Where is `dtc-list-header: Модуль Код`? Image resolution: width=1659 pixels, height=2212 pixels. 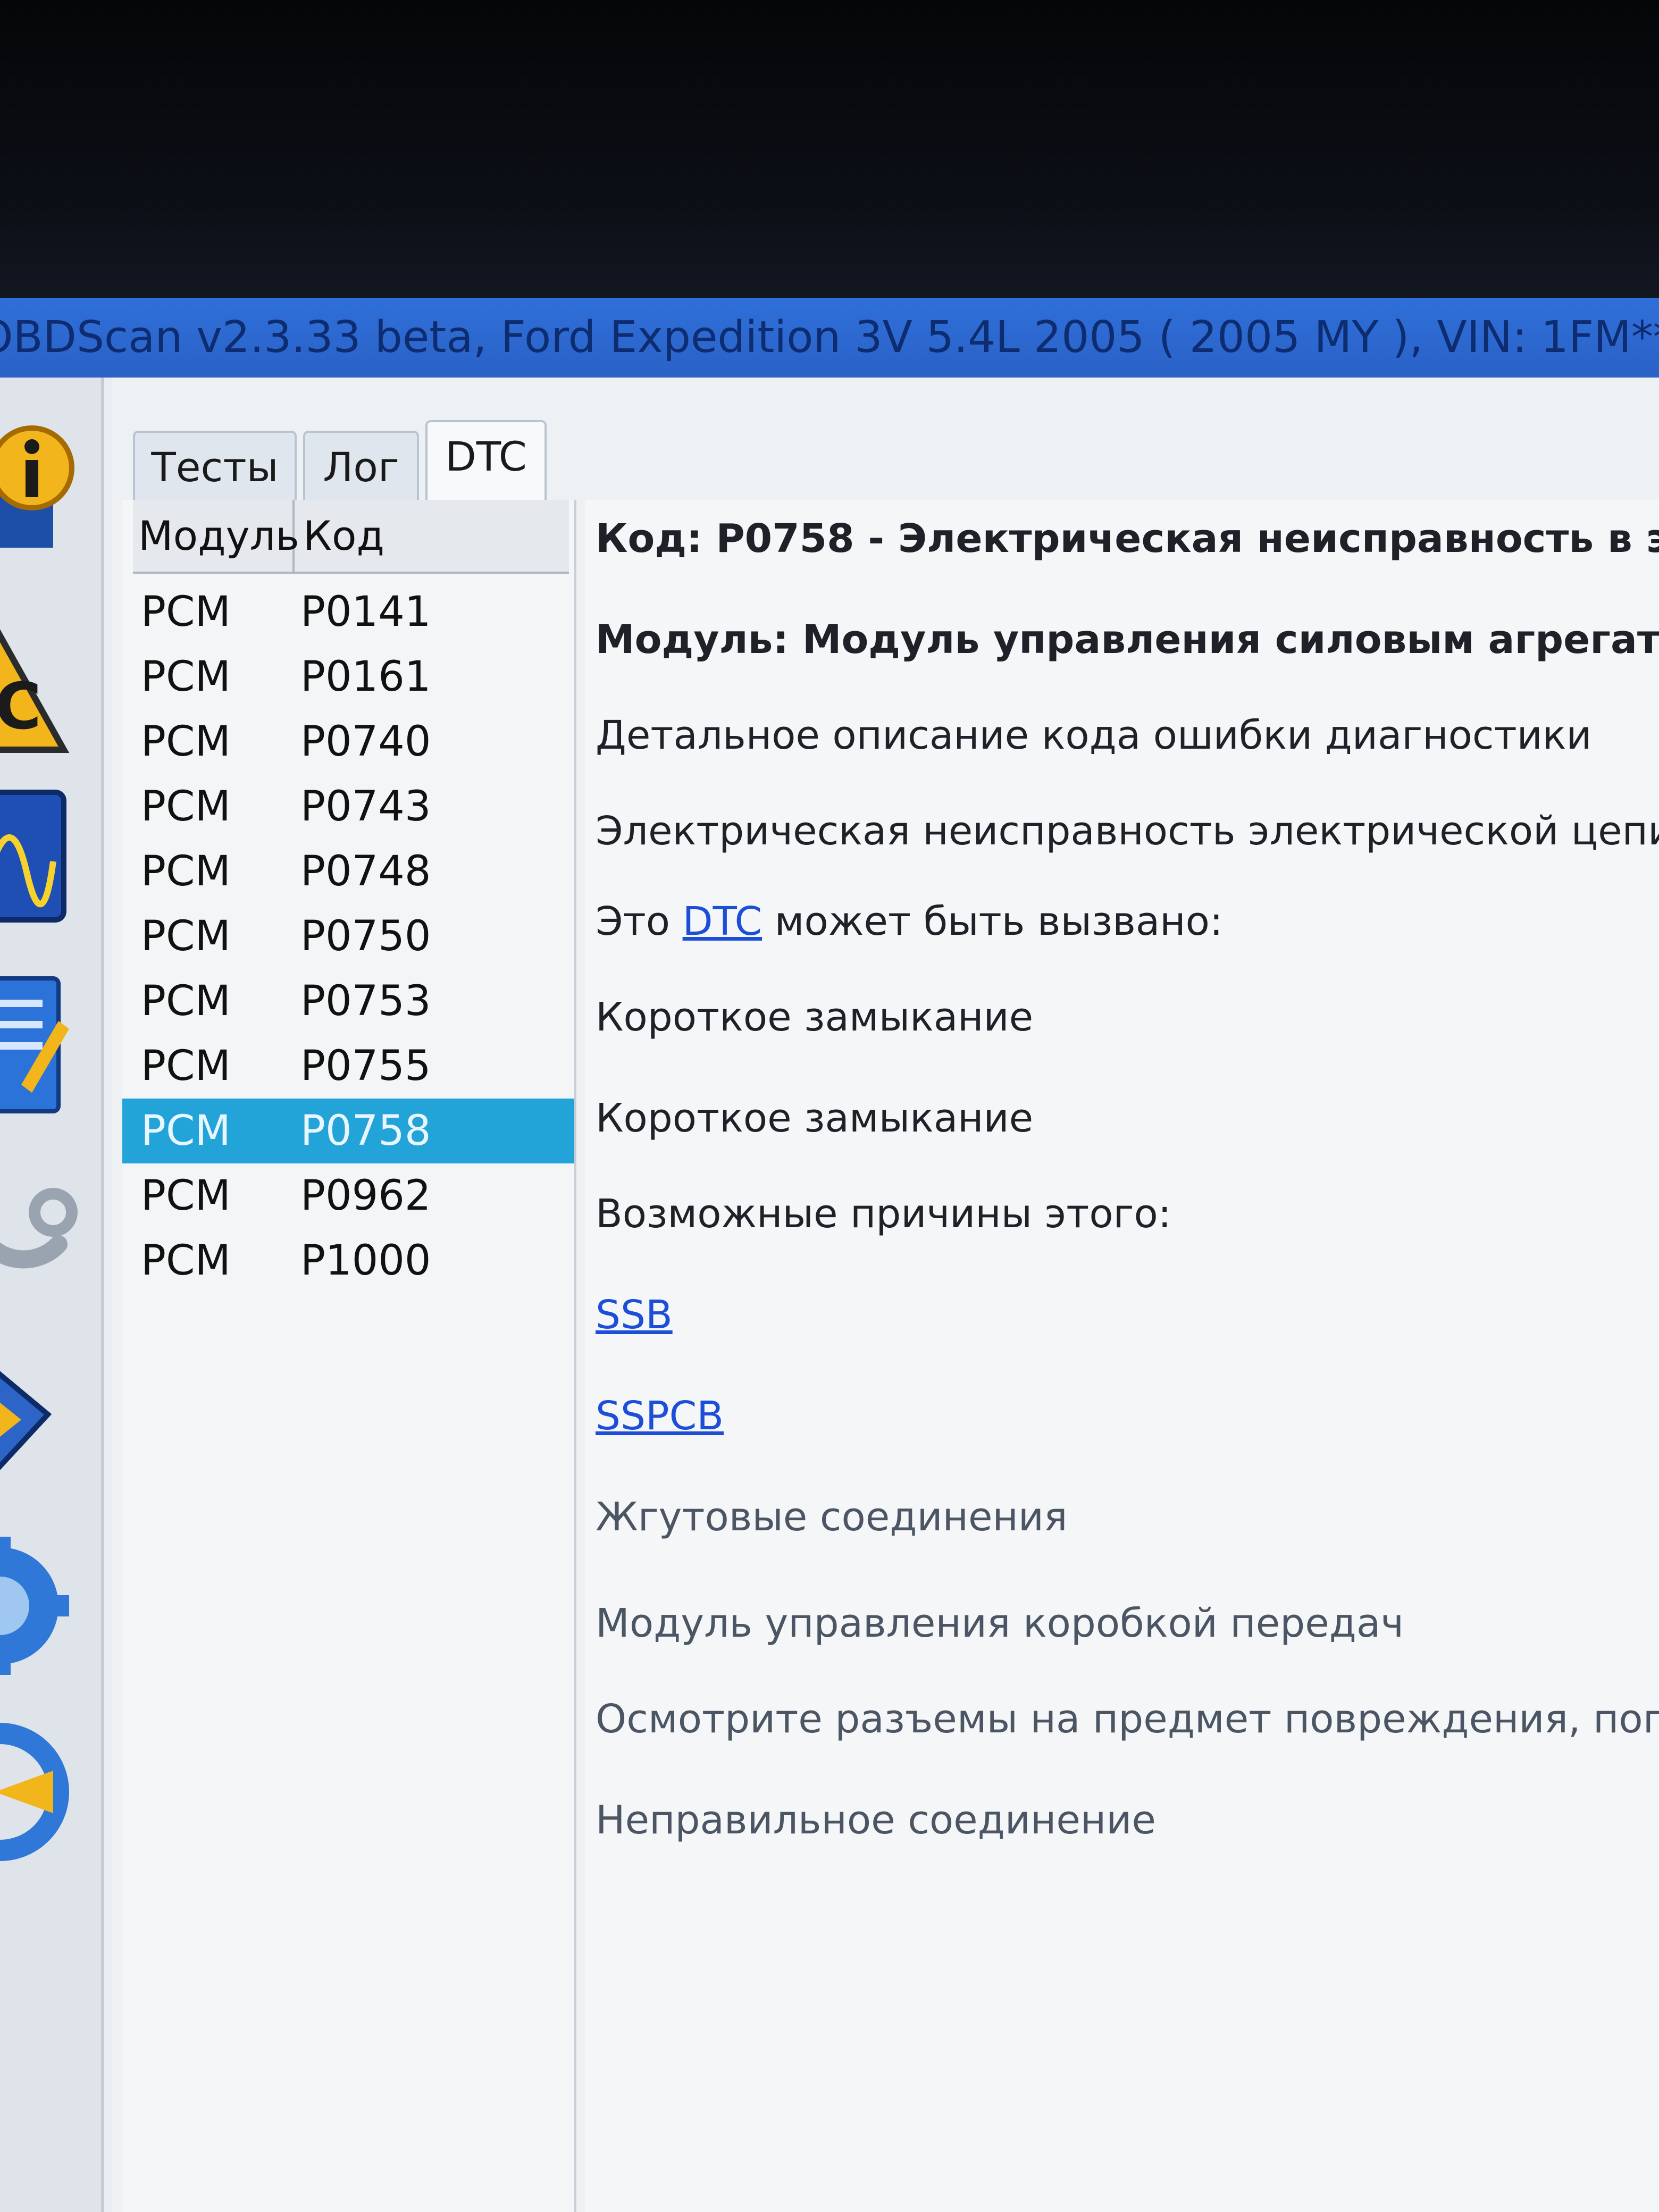
dtc-list-header: Модуль Код is located at coordinates (351, 537).